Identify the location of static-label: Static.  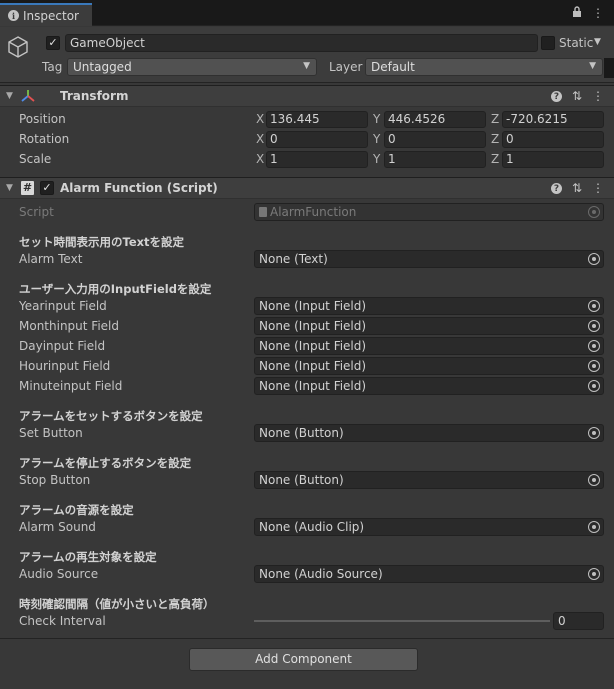
(576, 43).